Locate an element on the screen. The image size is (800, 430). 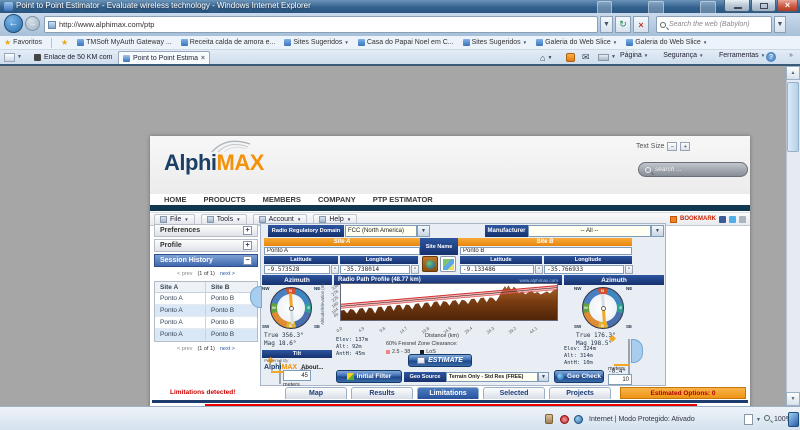
nav-item-company: COMPANY is located at coordinates (337, 199).